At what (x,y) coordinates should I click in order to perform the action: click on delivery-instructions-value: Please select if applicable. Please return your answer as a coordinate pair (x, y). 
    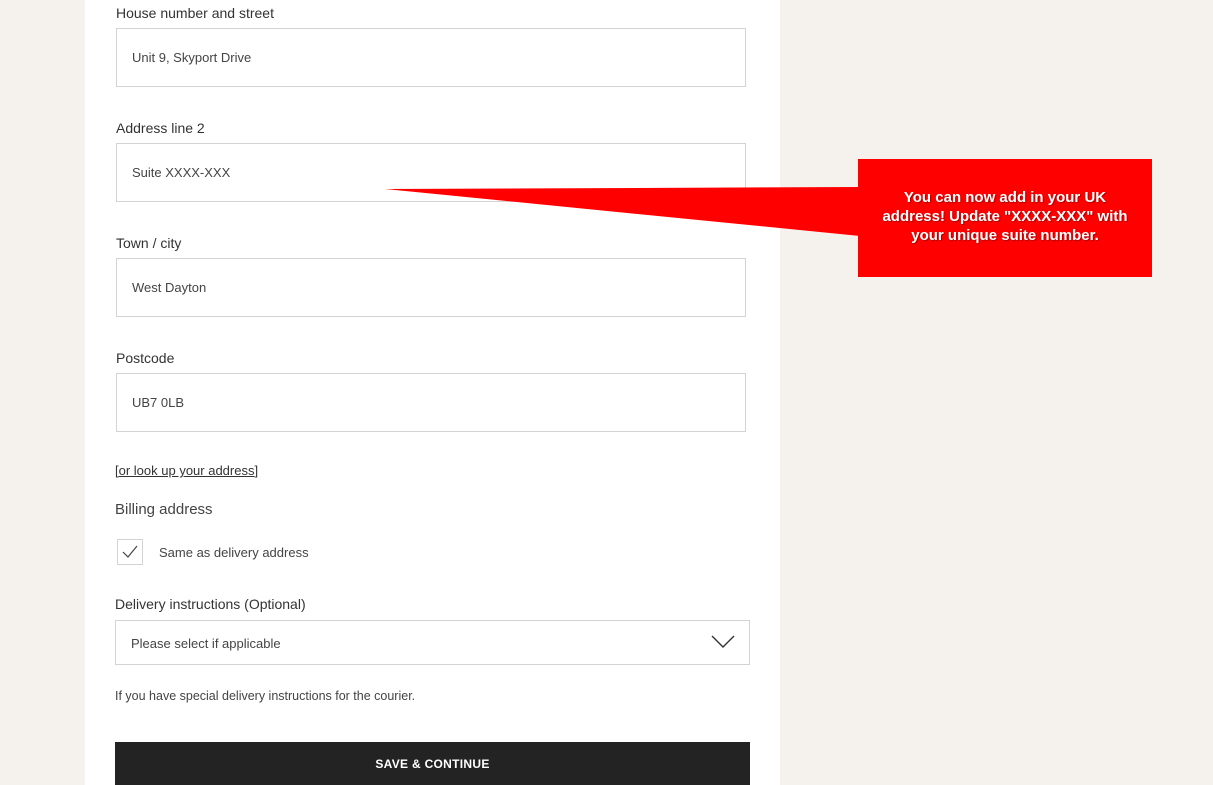
    Looking at the image, I should click on (206, 643).